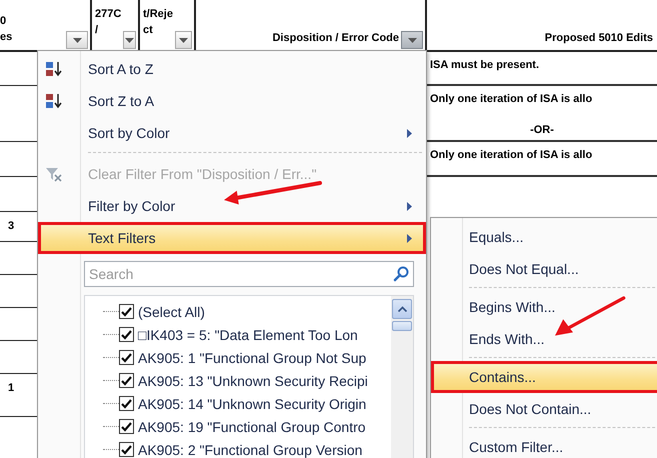  I want to click on menu-item: Filter by Color, so click(232, 206).